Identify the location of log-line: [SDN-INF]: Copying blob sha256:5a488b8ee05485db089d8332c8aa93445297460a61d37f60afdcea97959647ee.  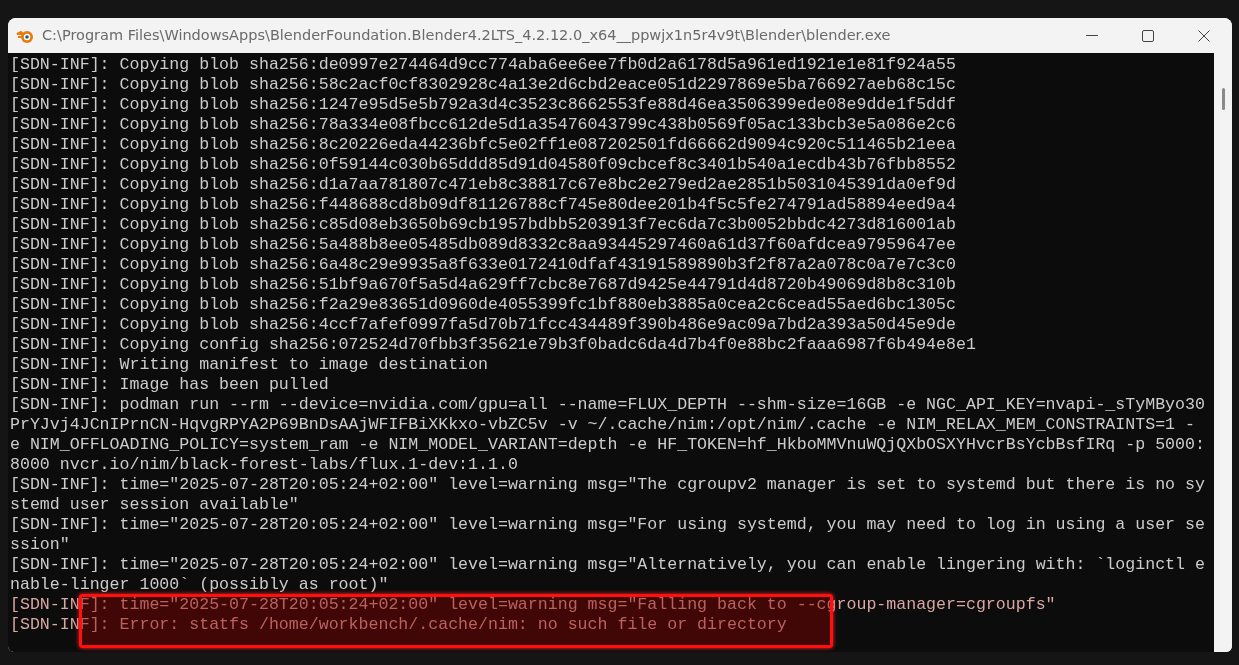
(483, 245).